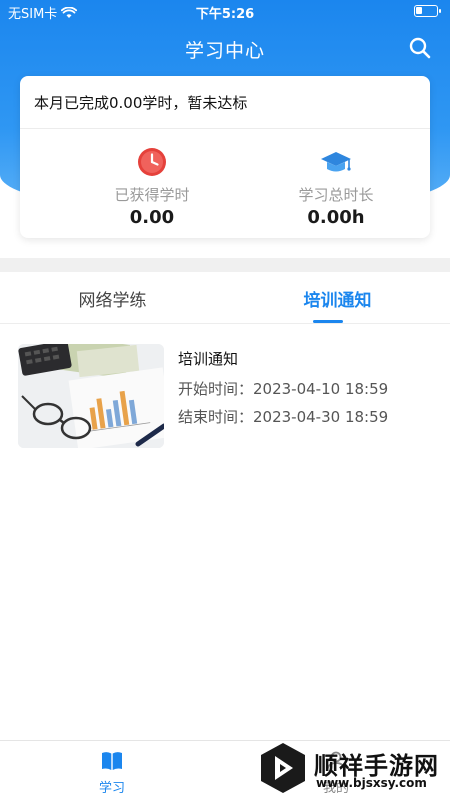 The image size is (450, 800). What do you see at coordinates (328, 321) in the screenshot?
I see `active-tab-indicator` at bounding box center [328, 321].